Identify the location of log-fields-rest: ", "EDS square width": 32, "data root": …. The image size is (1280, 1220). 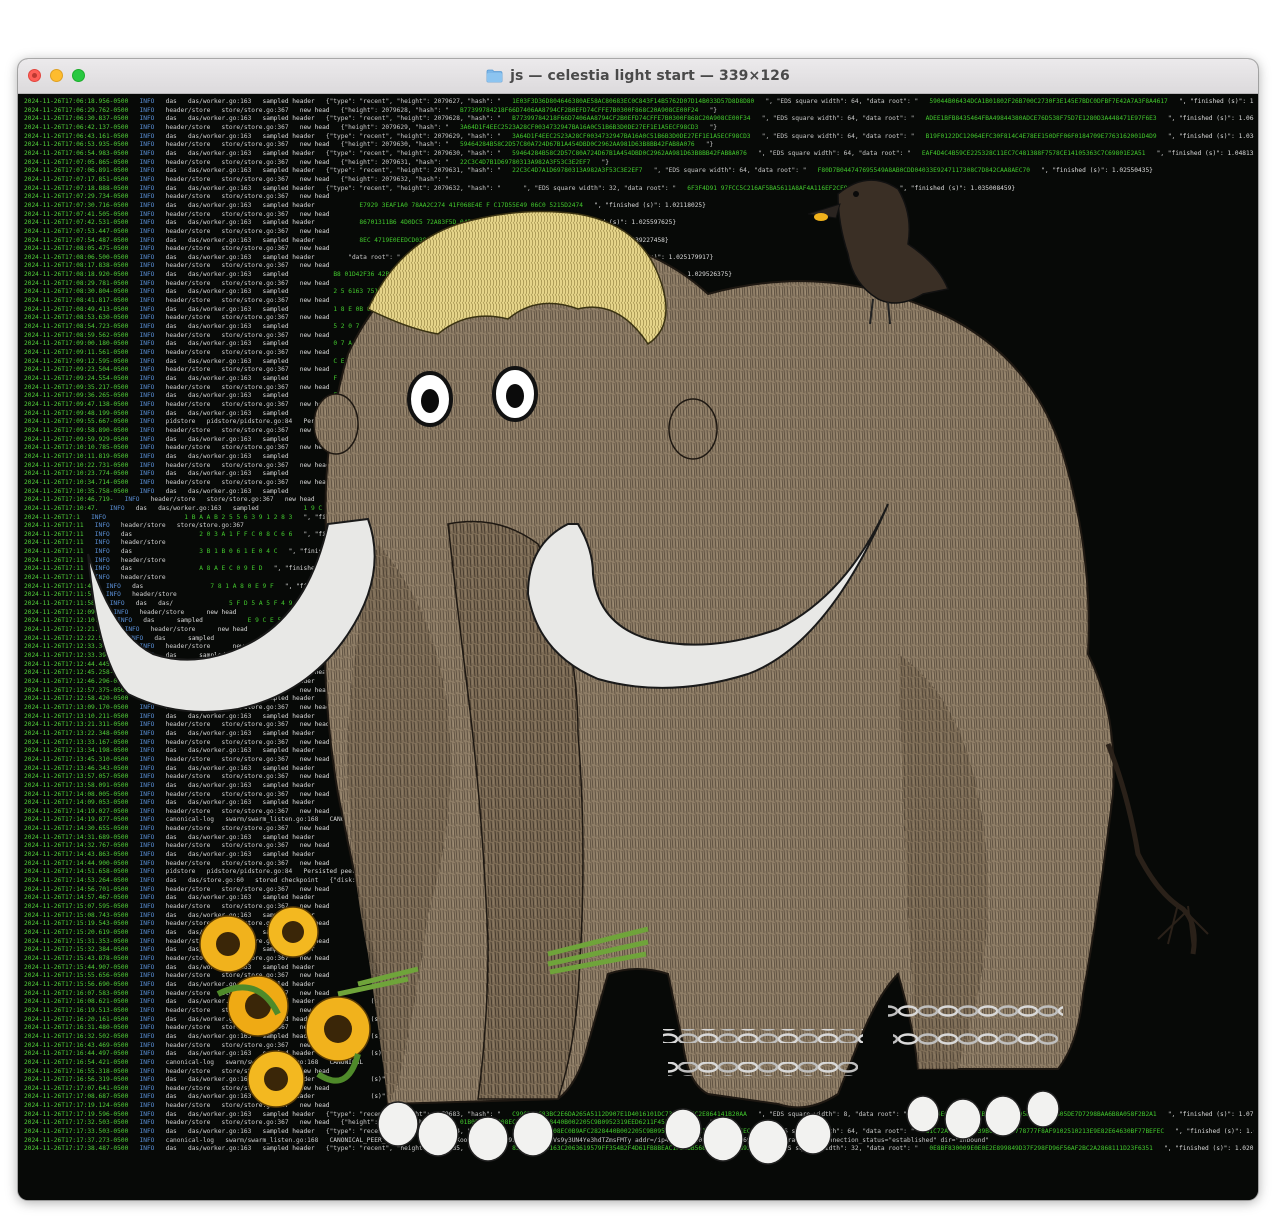
(600, 188).